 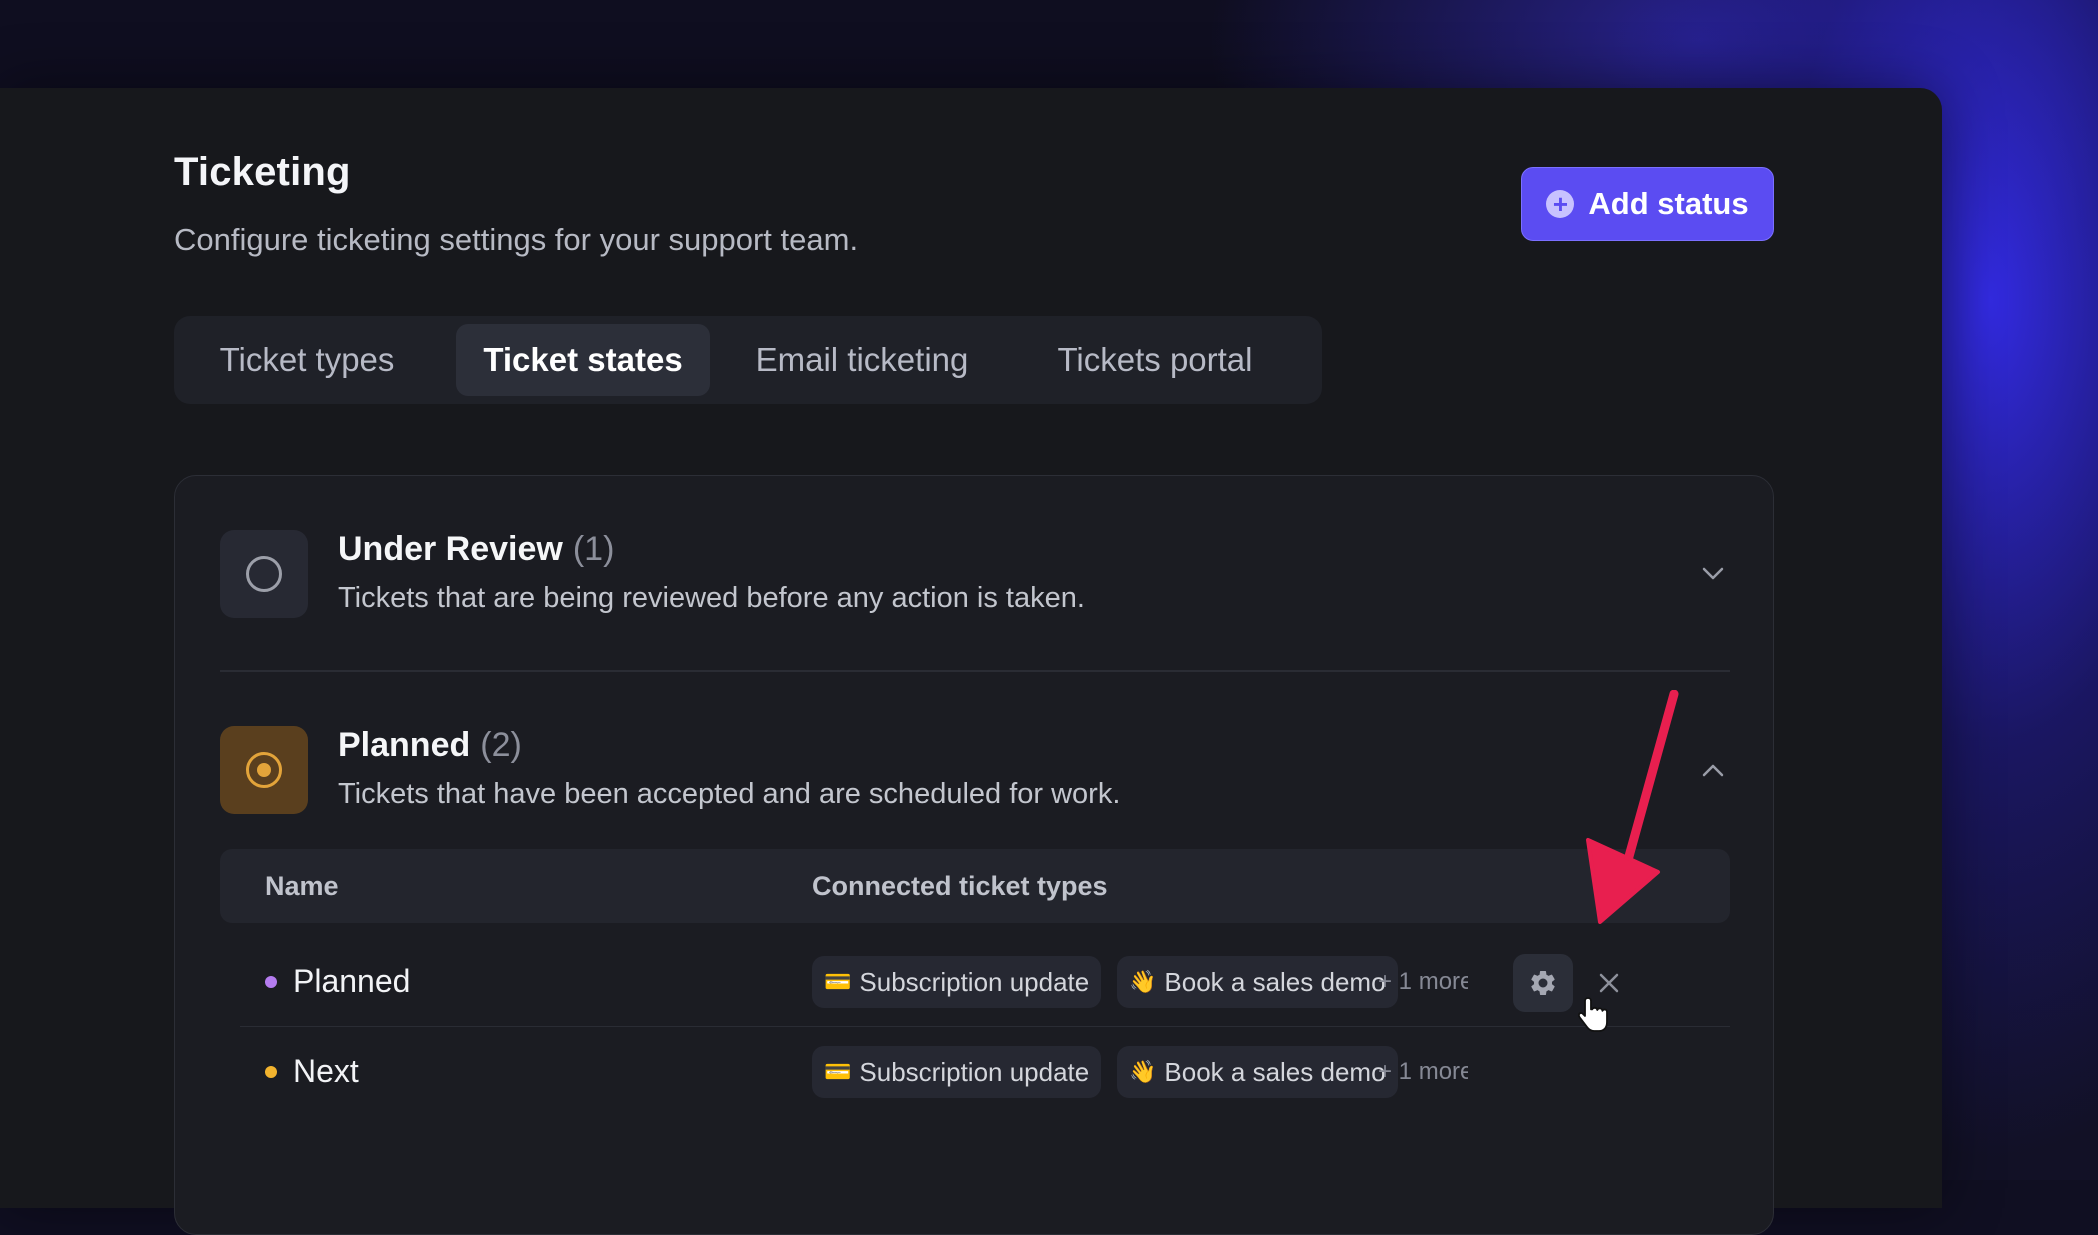 What do you see at coordinates (501, 745) in the screenshot?
I see `state-count: (2)` at bounding box center [501, 745].